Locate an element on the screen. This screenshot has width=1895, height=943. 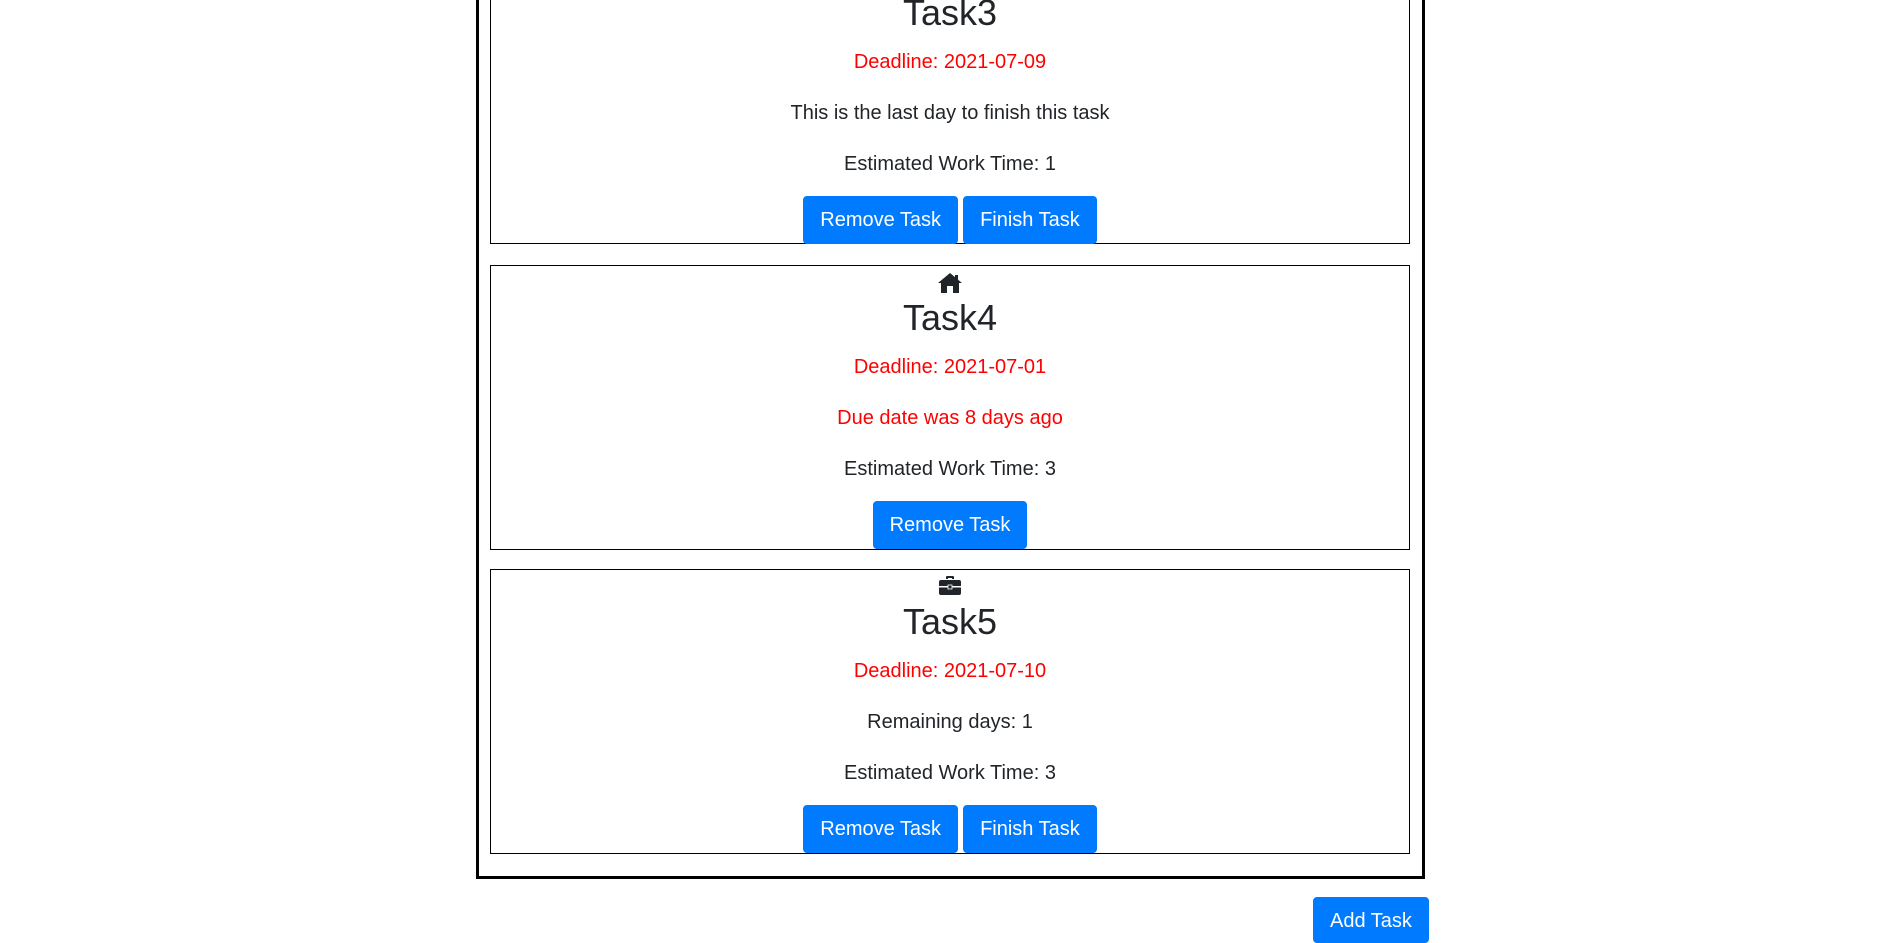
task-status: Due date was 8 days ago is located at coordinates (950, 418).